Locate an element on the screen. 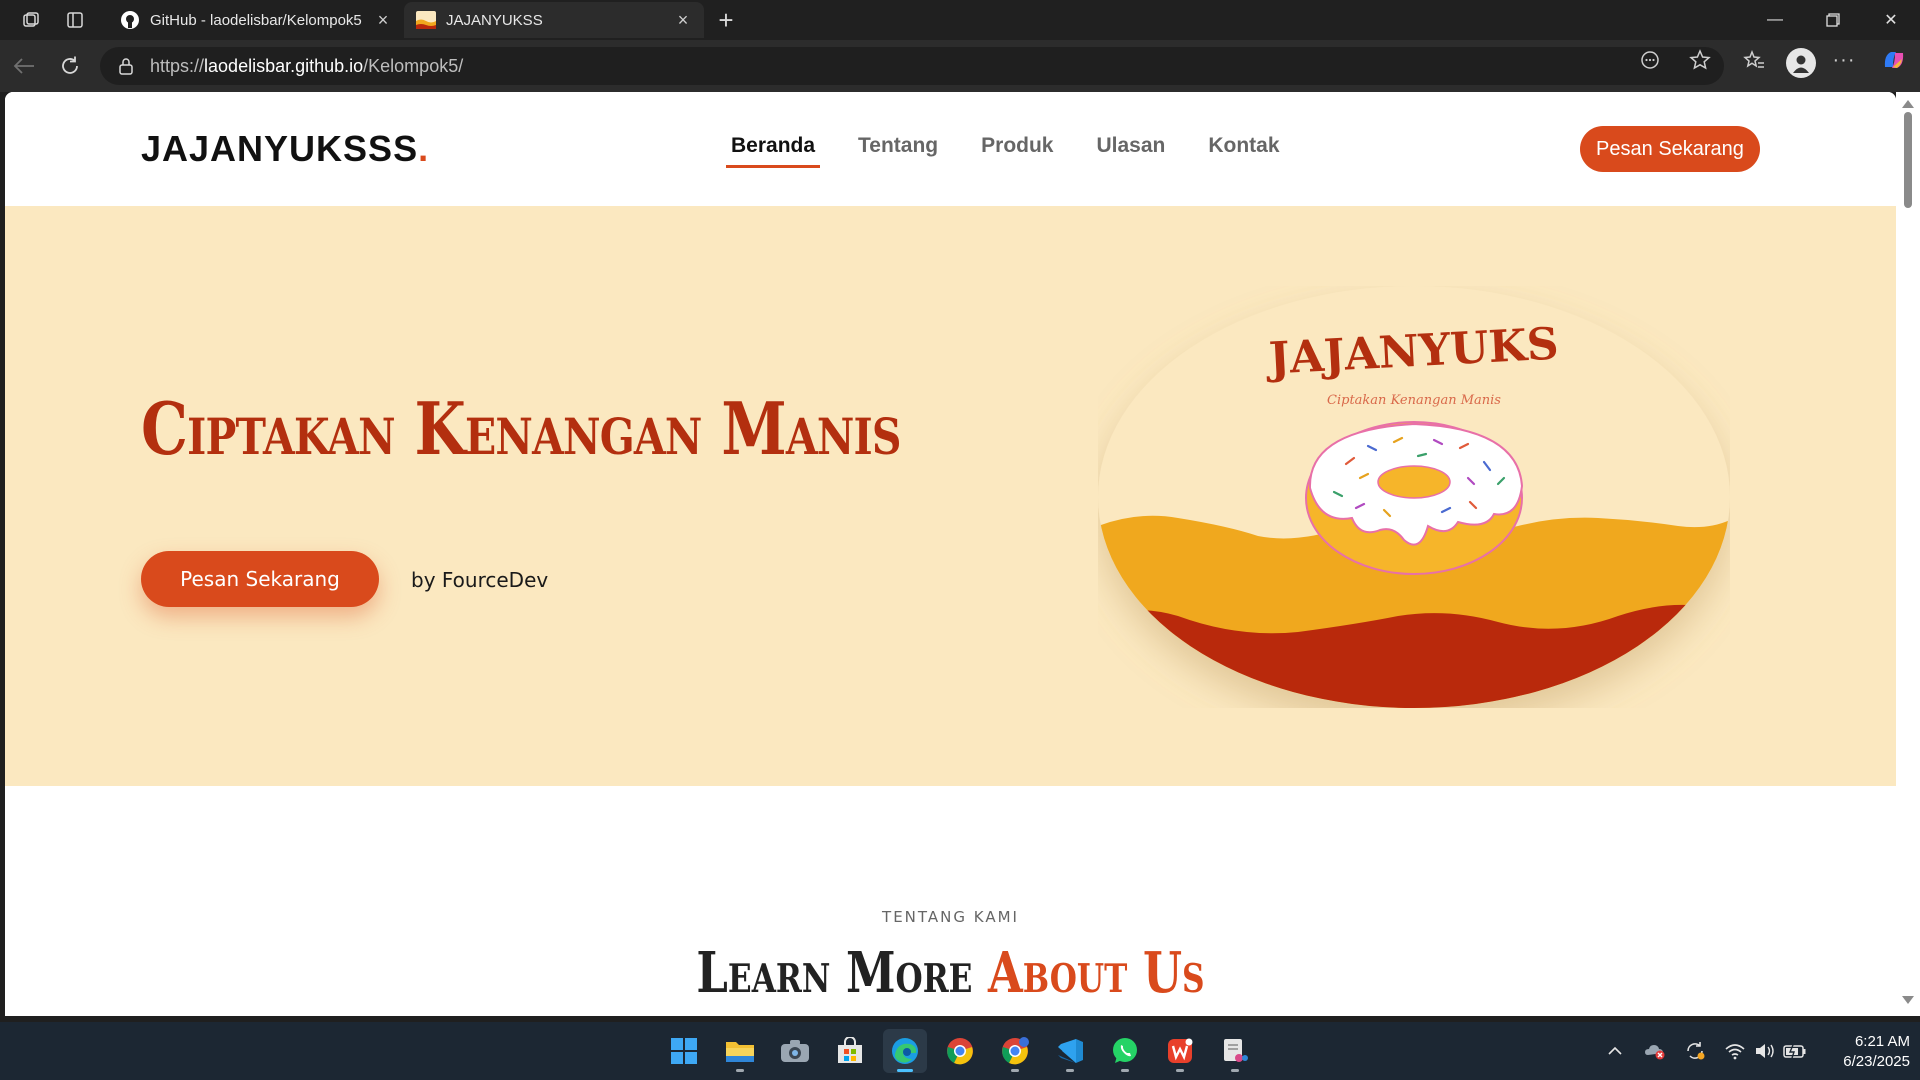 This screenshot has height=1080, width=1920. tab-title: JAJANYUKSS is located at coordinates (494, 20).